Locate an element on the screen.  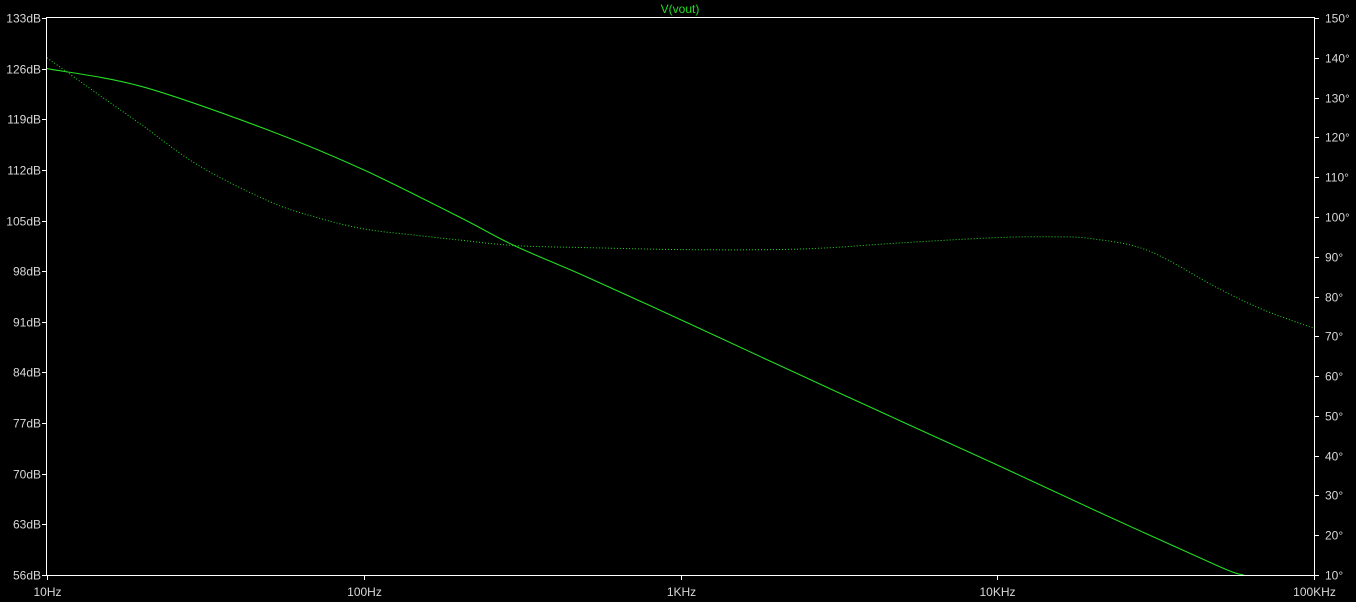
right-tick-label: 50° is located at coordinates (1334, 417).